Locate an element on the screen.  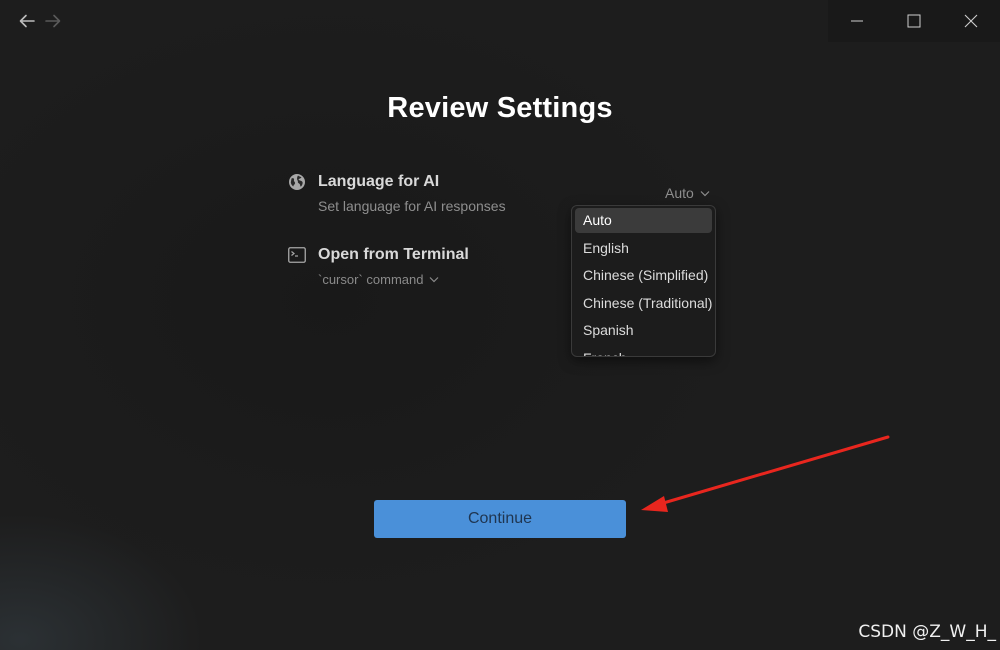
minimize-icon is located at coordinates (856, 21).